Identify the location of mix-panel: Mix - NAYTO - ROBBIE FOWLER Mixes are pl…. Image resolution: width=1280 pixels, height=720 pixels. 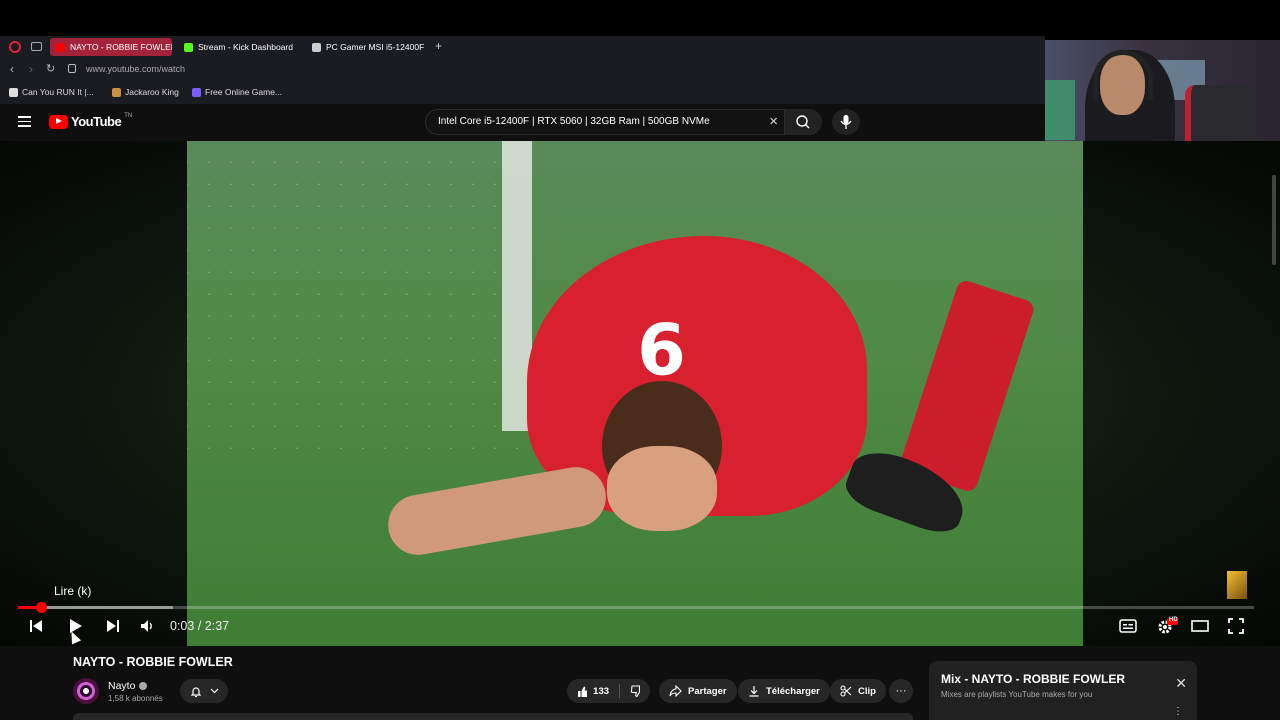
(1063, 690).